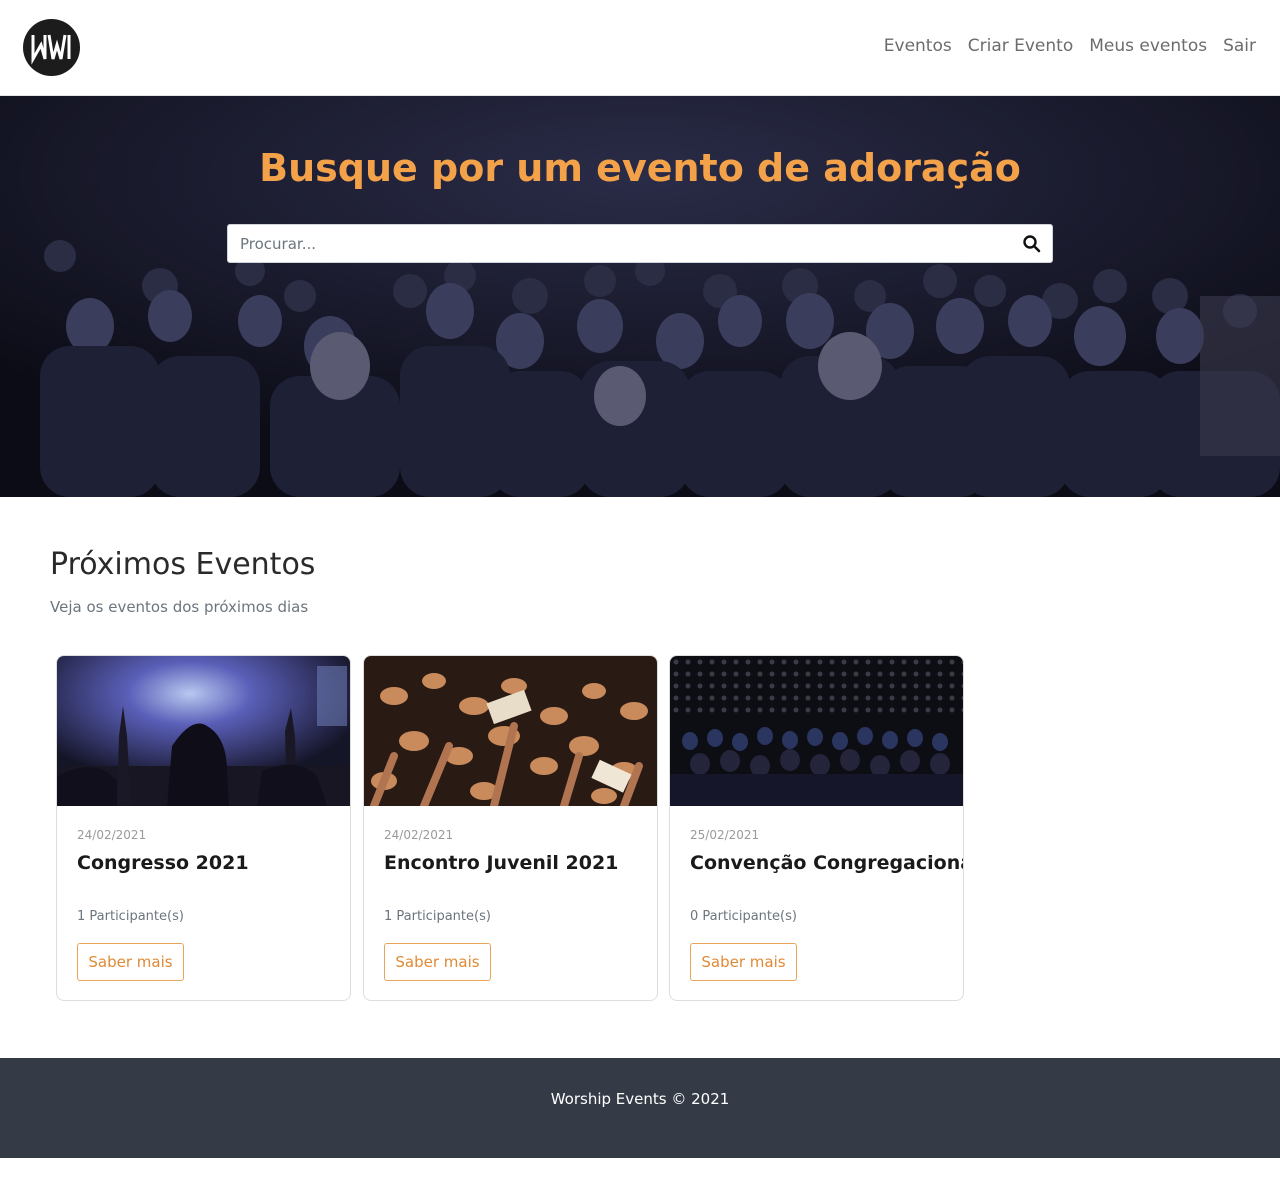 The image size is (1280, 1182). Describe the element at coordinates (1032, 244) in the screenshot. I see `search-icon` at that location.